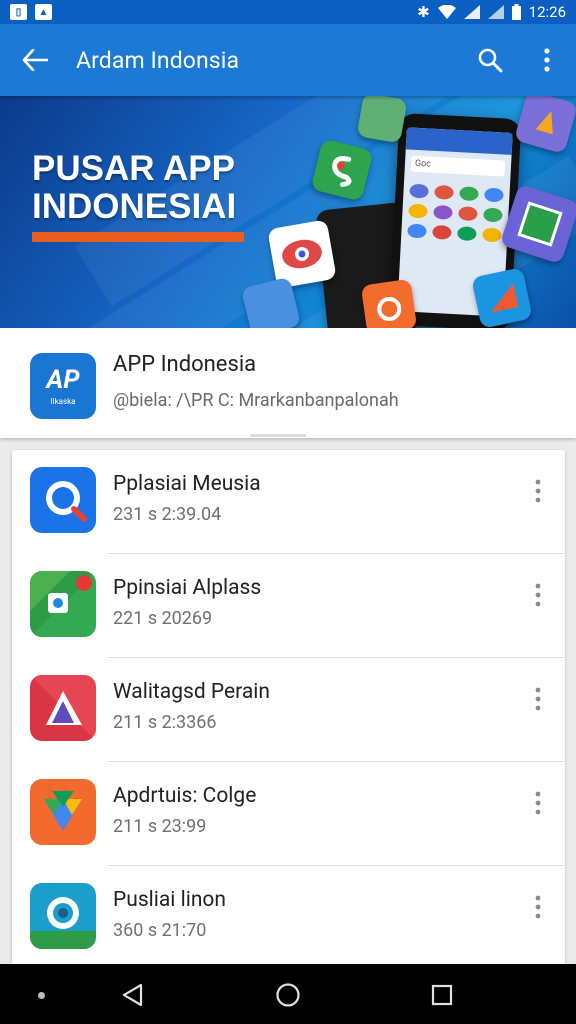 Image resolution: width=576 pixels, height=1024 pixels. What do you see at coordinates (187, 588) in the screenshot?
I see `list-item-name: Ppinsiai Alplass` at bounding box center [187, 588].